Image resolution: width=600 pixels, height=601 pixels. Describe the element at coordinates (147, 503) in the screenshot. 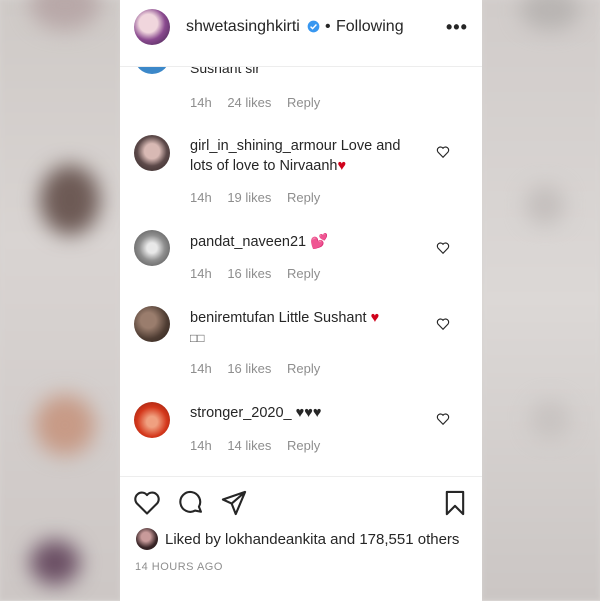

I see `like-heart-icon` at that location.